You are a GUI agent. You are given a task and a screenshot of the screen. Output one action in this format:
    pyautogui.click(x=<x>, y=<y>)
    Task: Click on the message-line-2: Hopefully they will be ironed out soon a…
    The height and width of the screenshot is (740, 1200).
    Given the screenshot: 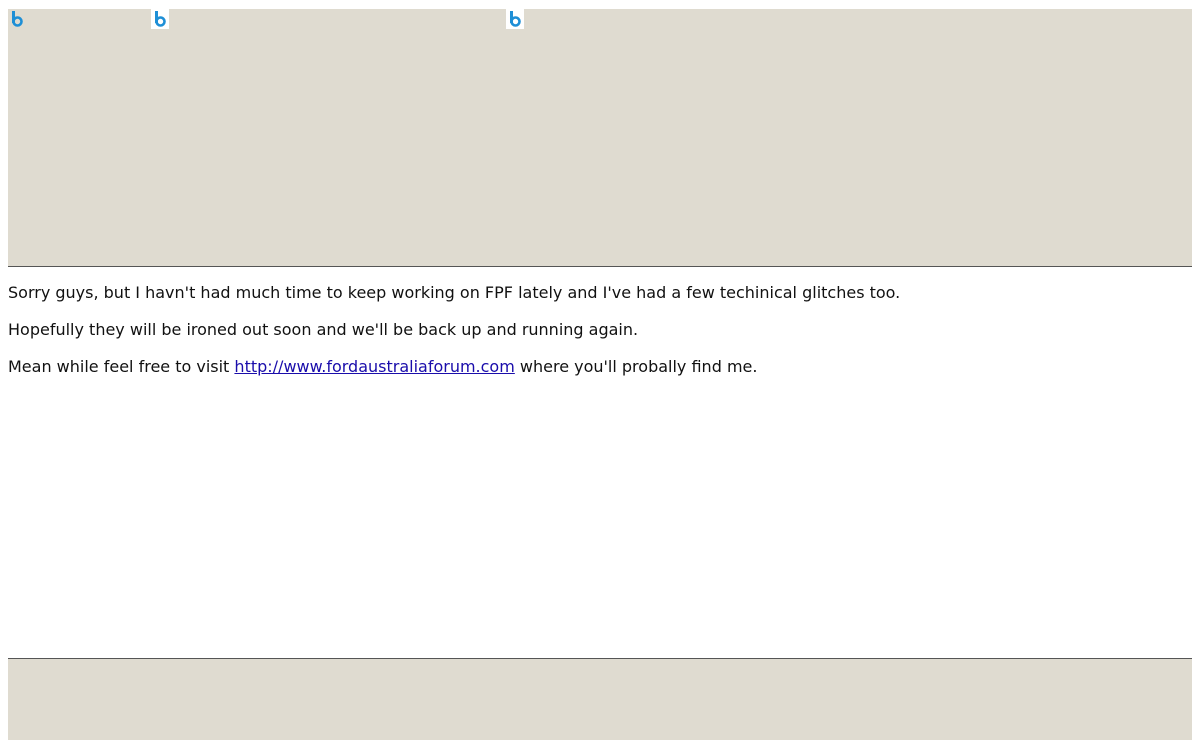 What is the action you would take?
    pyautogui.click(x=323, y=329)
    